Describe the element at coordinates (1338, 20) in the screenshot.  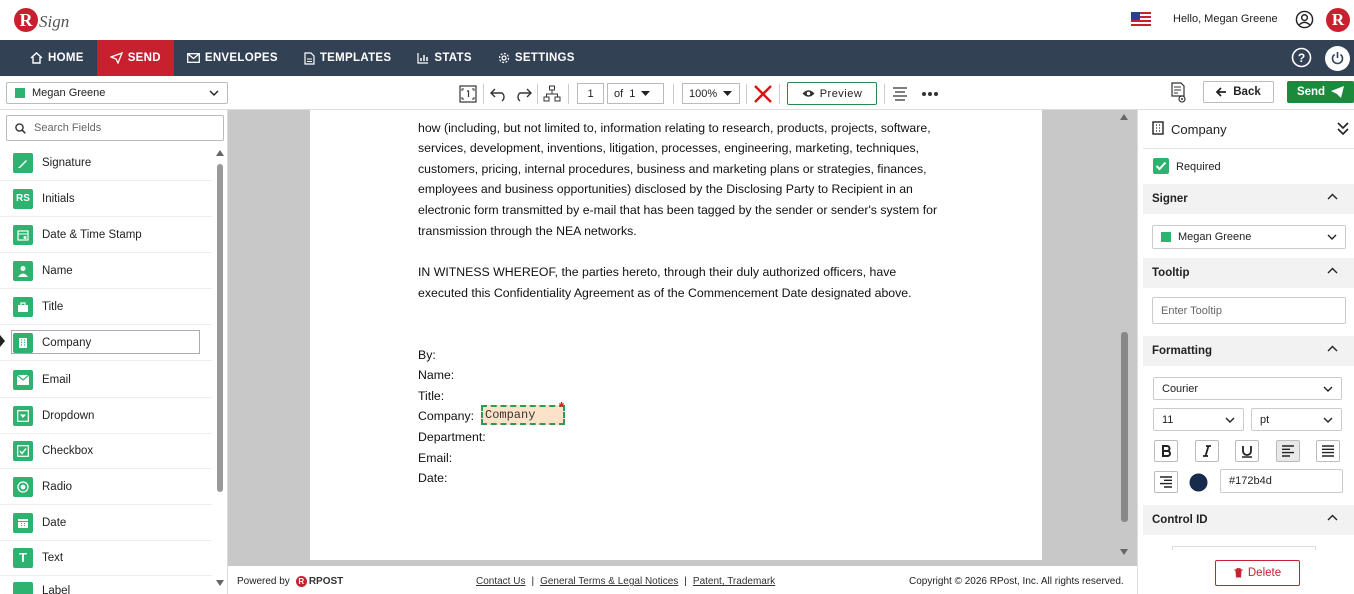
I see `avatar: R` at that location.